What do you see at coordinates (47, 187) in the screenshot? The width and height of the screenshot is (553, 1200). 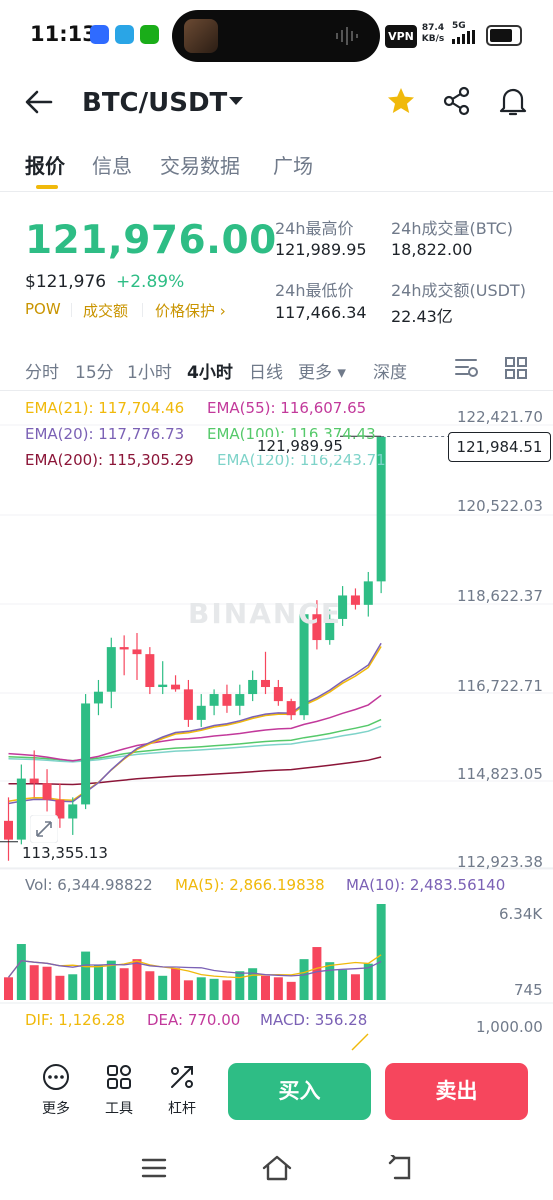 I see `active-tab-indicator` at bounding box center [47, 187].